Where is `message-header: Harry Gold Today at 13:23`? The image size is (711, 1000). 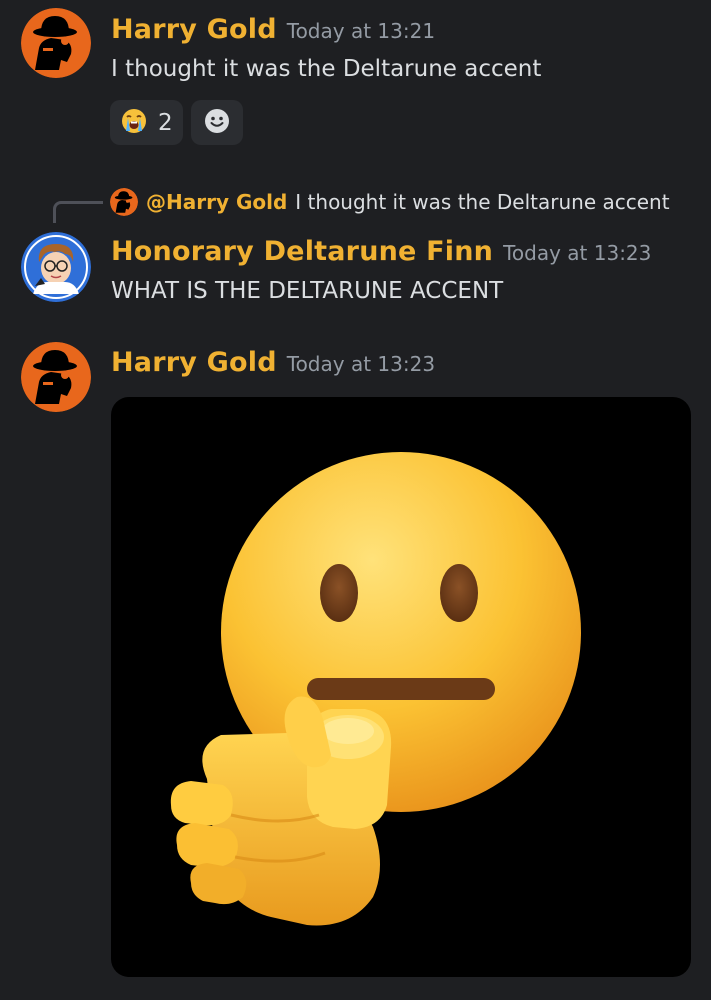 message-header: Harry Gold Today at 13:23 is located at coordinates (273, 362).